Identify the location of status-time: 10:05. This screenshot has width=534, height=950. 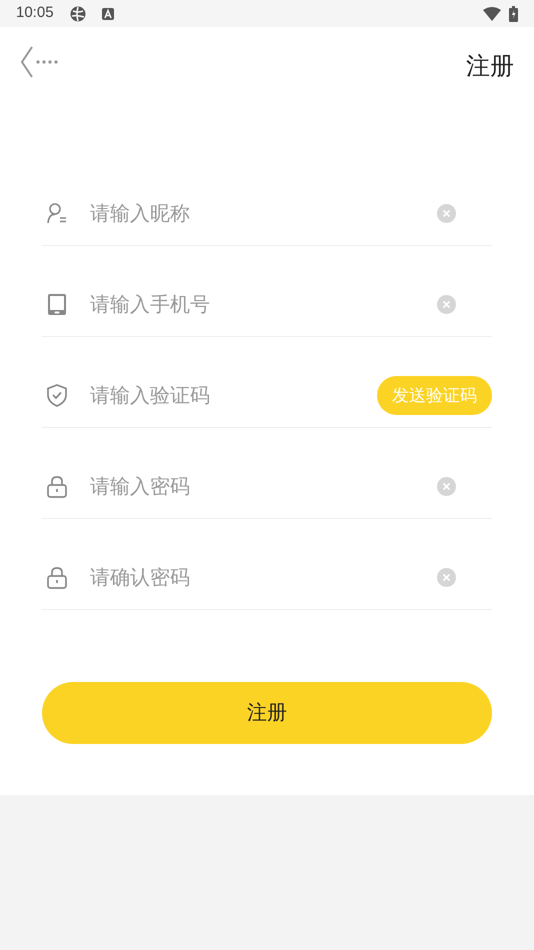
(35, 13).